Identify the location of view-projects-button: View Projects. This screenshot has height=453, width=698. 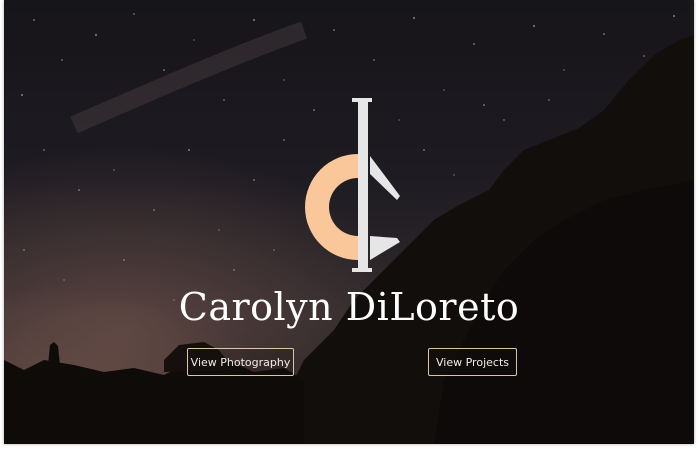
(472, 362).